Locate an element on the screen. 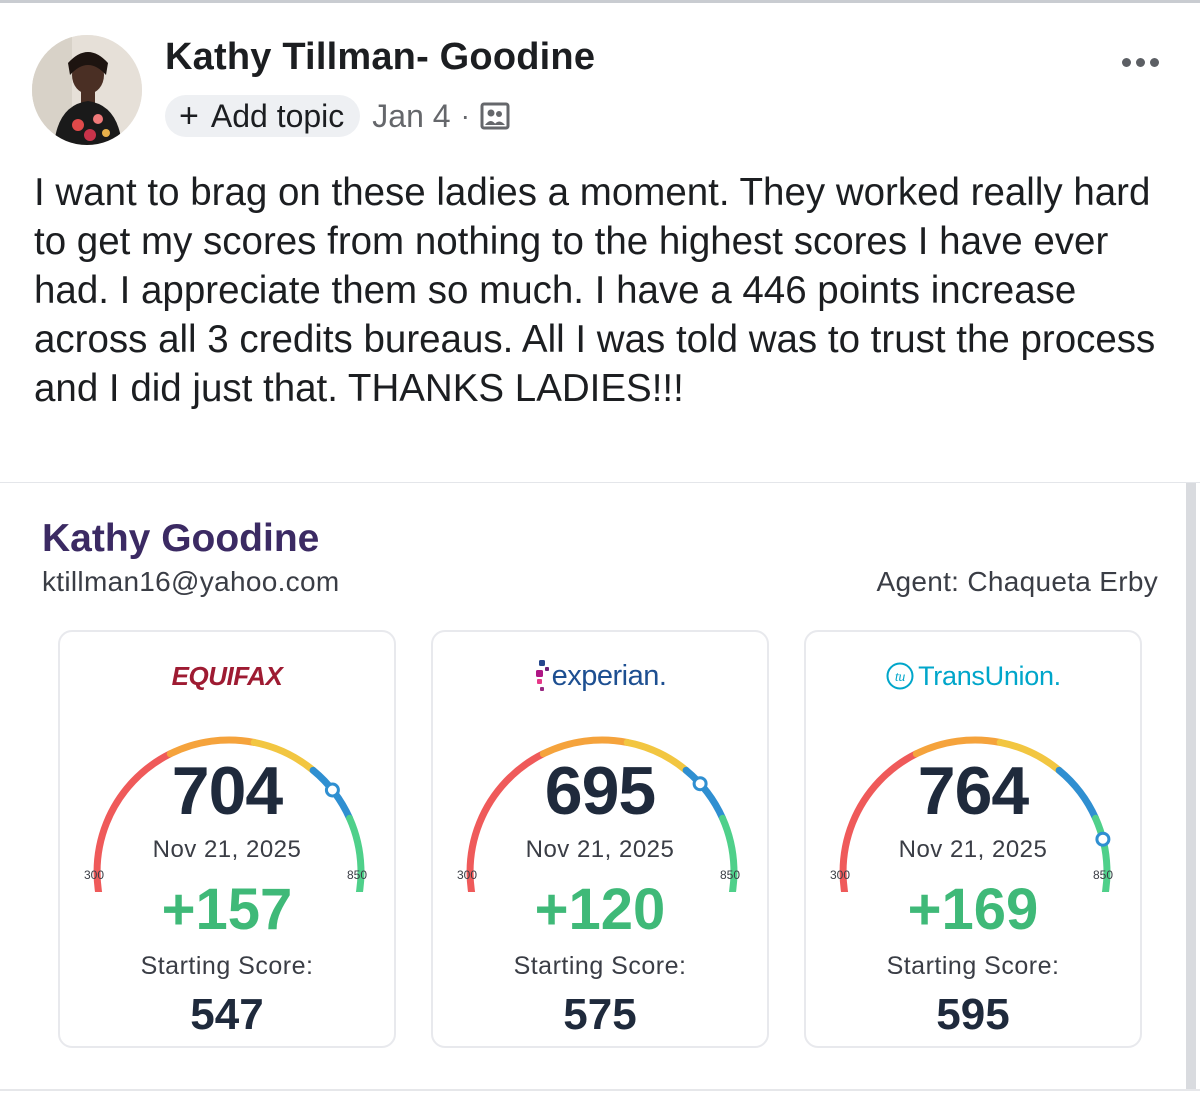 The height and width of the screenshot is (1119, 1200). equifax-score: 704 is located at coordinates (227, 791).